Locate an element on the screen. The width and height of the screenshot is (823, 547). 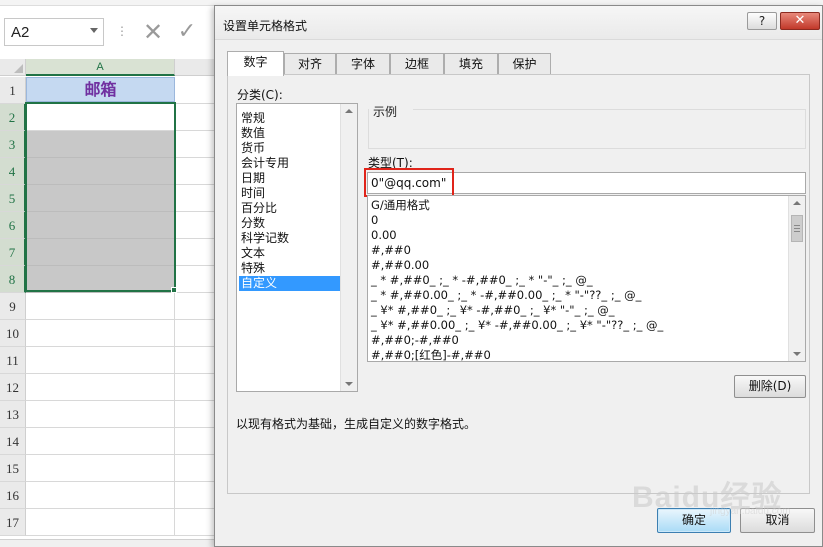
row-header: 8 is located at coordinates (13, 279).